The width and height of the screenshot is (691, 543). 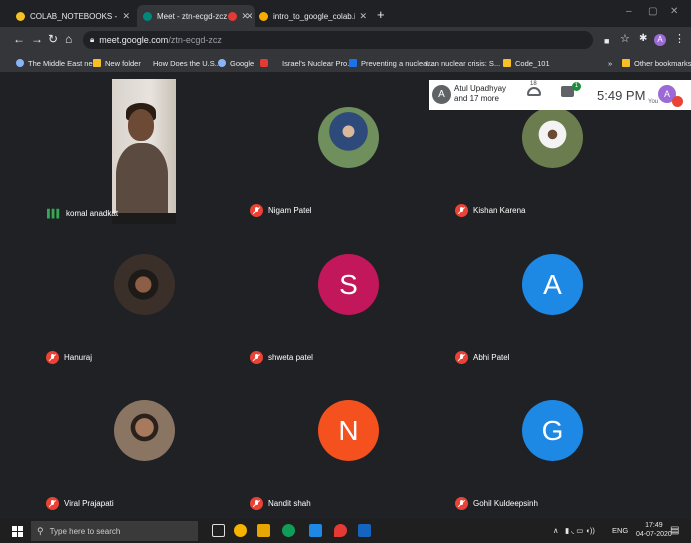 I want to click on reload-icon: ↻, so click(x=53, y=39).